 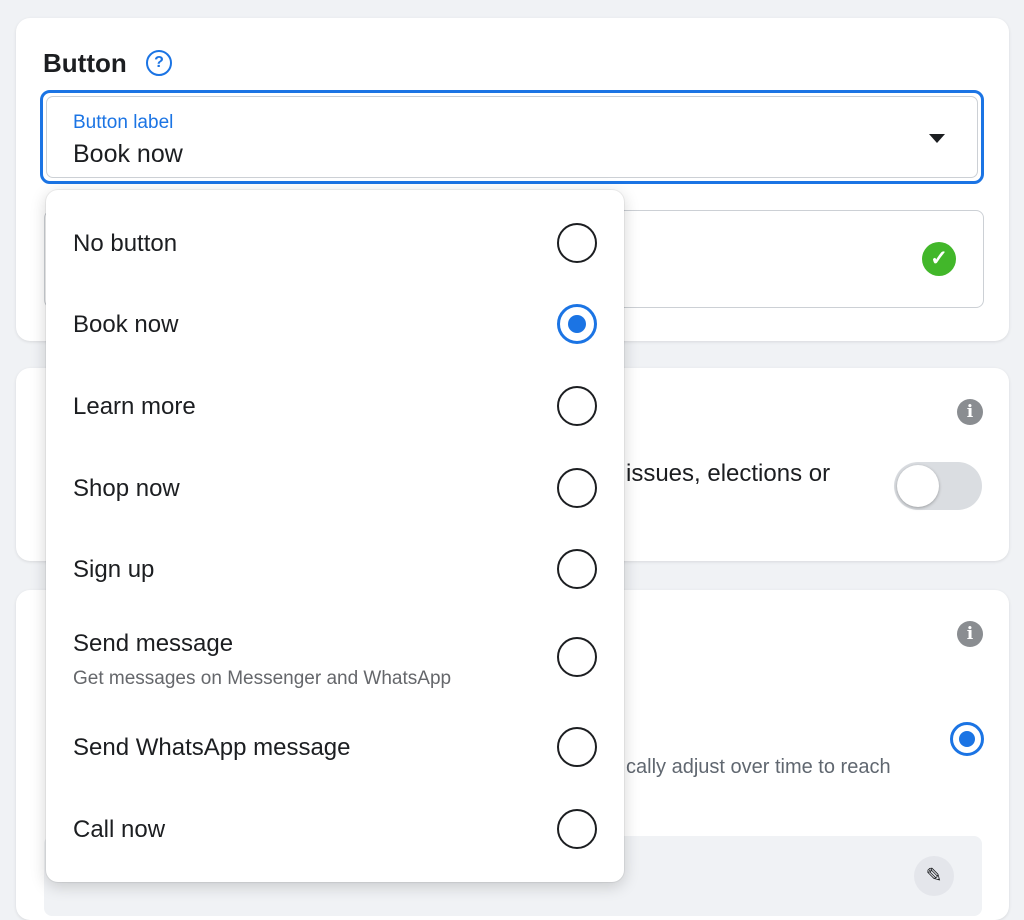 I want to click on toggle-knob, so click(x=918, y=486).